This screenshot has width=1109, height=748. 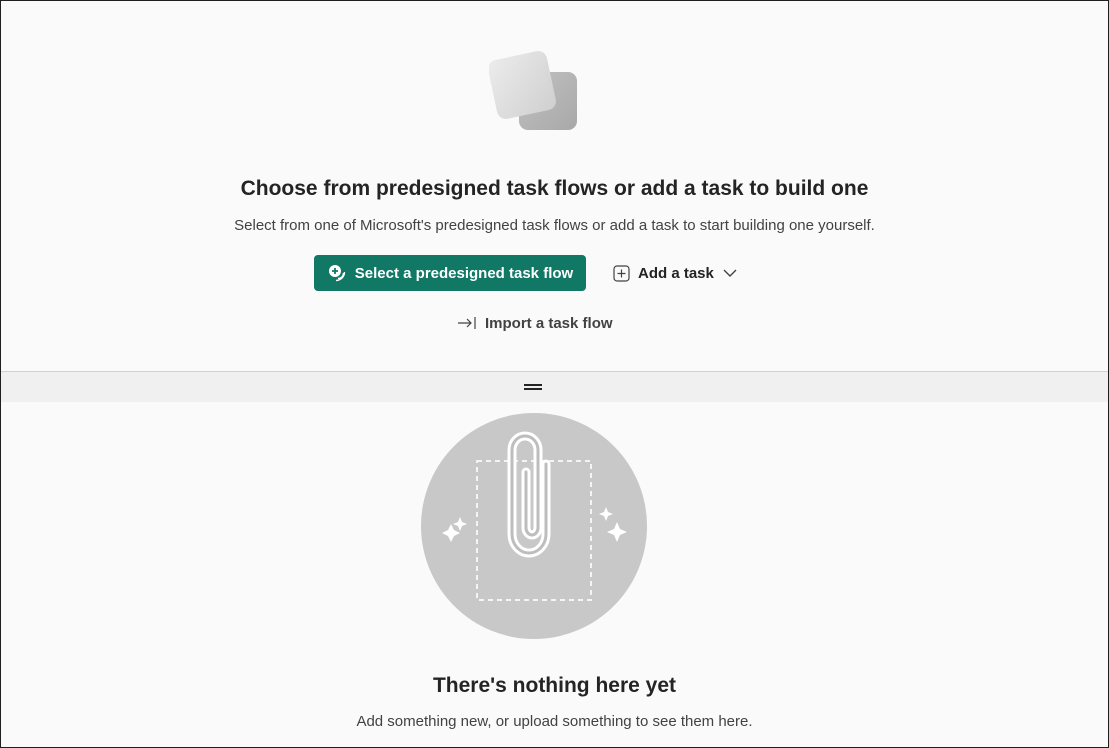 I want to click on stacked-cards-illustration, so click(x=533, y=90).